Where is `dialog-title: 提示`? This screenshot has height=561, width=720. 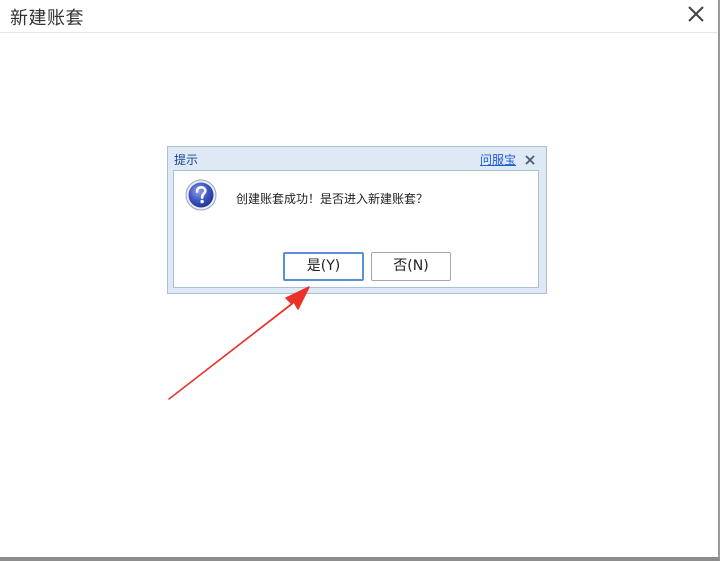
dialog-title: 提示 is located at coordinates (186, 160).